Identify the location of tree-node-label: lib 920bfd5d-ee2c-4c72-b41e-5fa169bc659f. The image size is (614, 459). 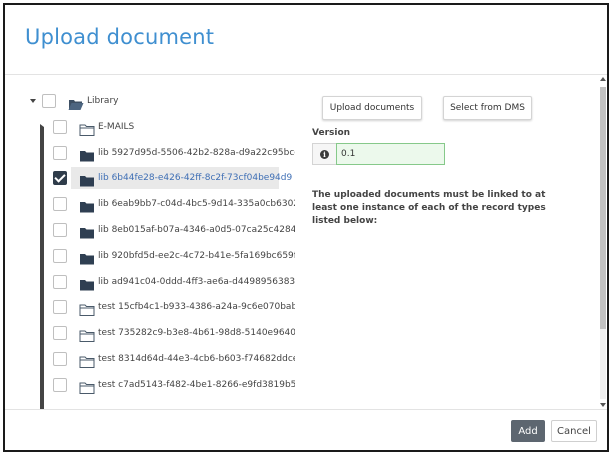
(196, 256).